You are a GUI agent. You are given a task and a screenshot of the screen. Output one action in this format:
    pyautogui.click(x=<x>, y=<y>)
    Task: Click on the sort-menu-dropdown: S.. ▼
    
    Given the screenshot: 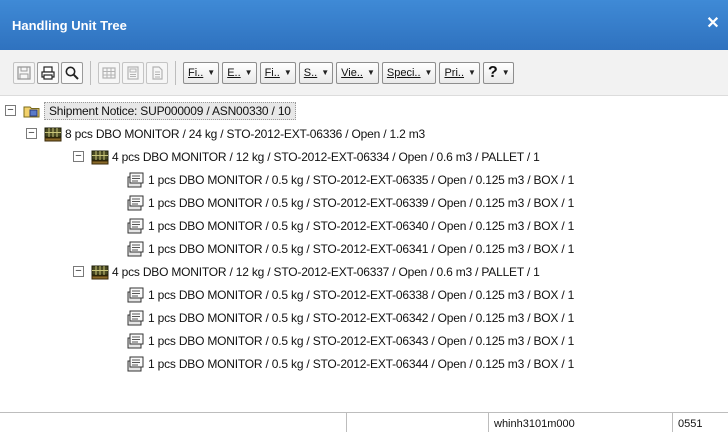 What is the action you would take?
    pyautogui.click(x=316, y=72)
    